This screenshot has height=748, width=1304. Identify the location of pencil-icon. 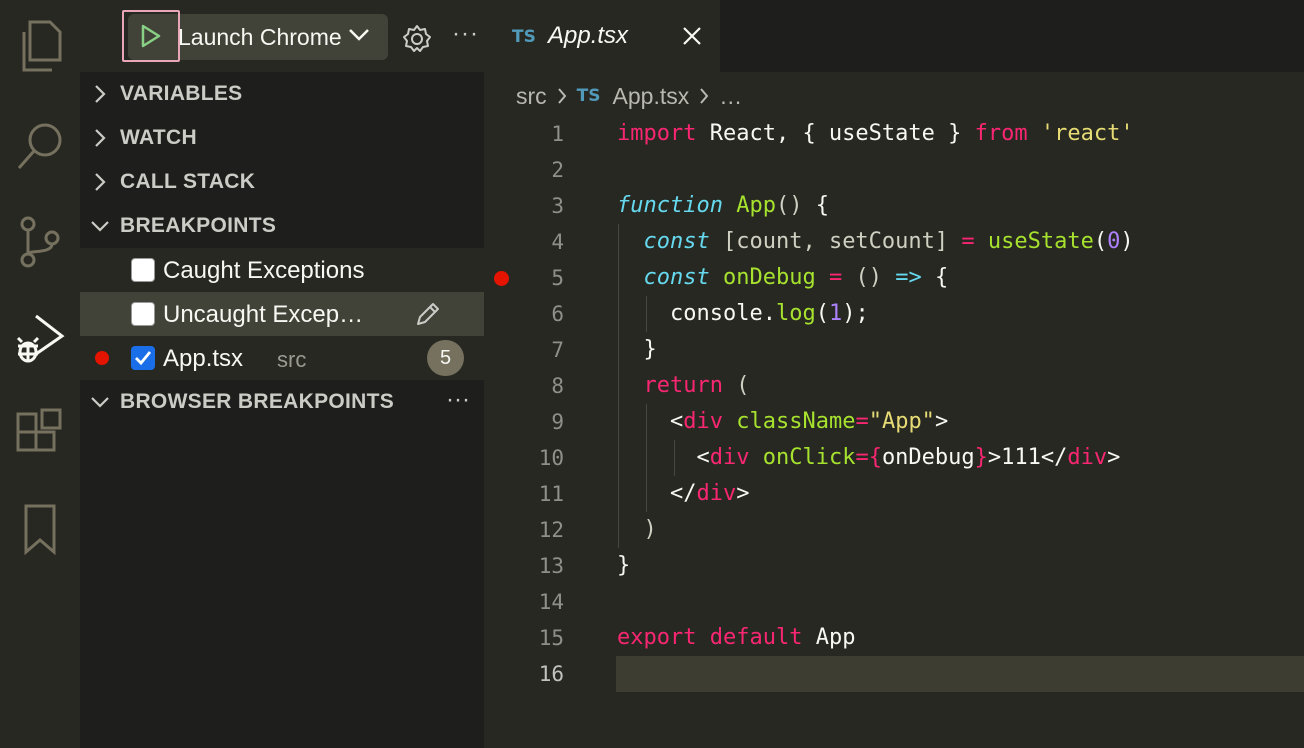
(428, 314).